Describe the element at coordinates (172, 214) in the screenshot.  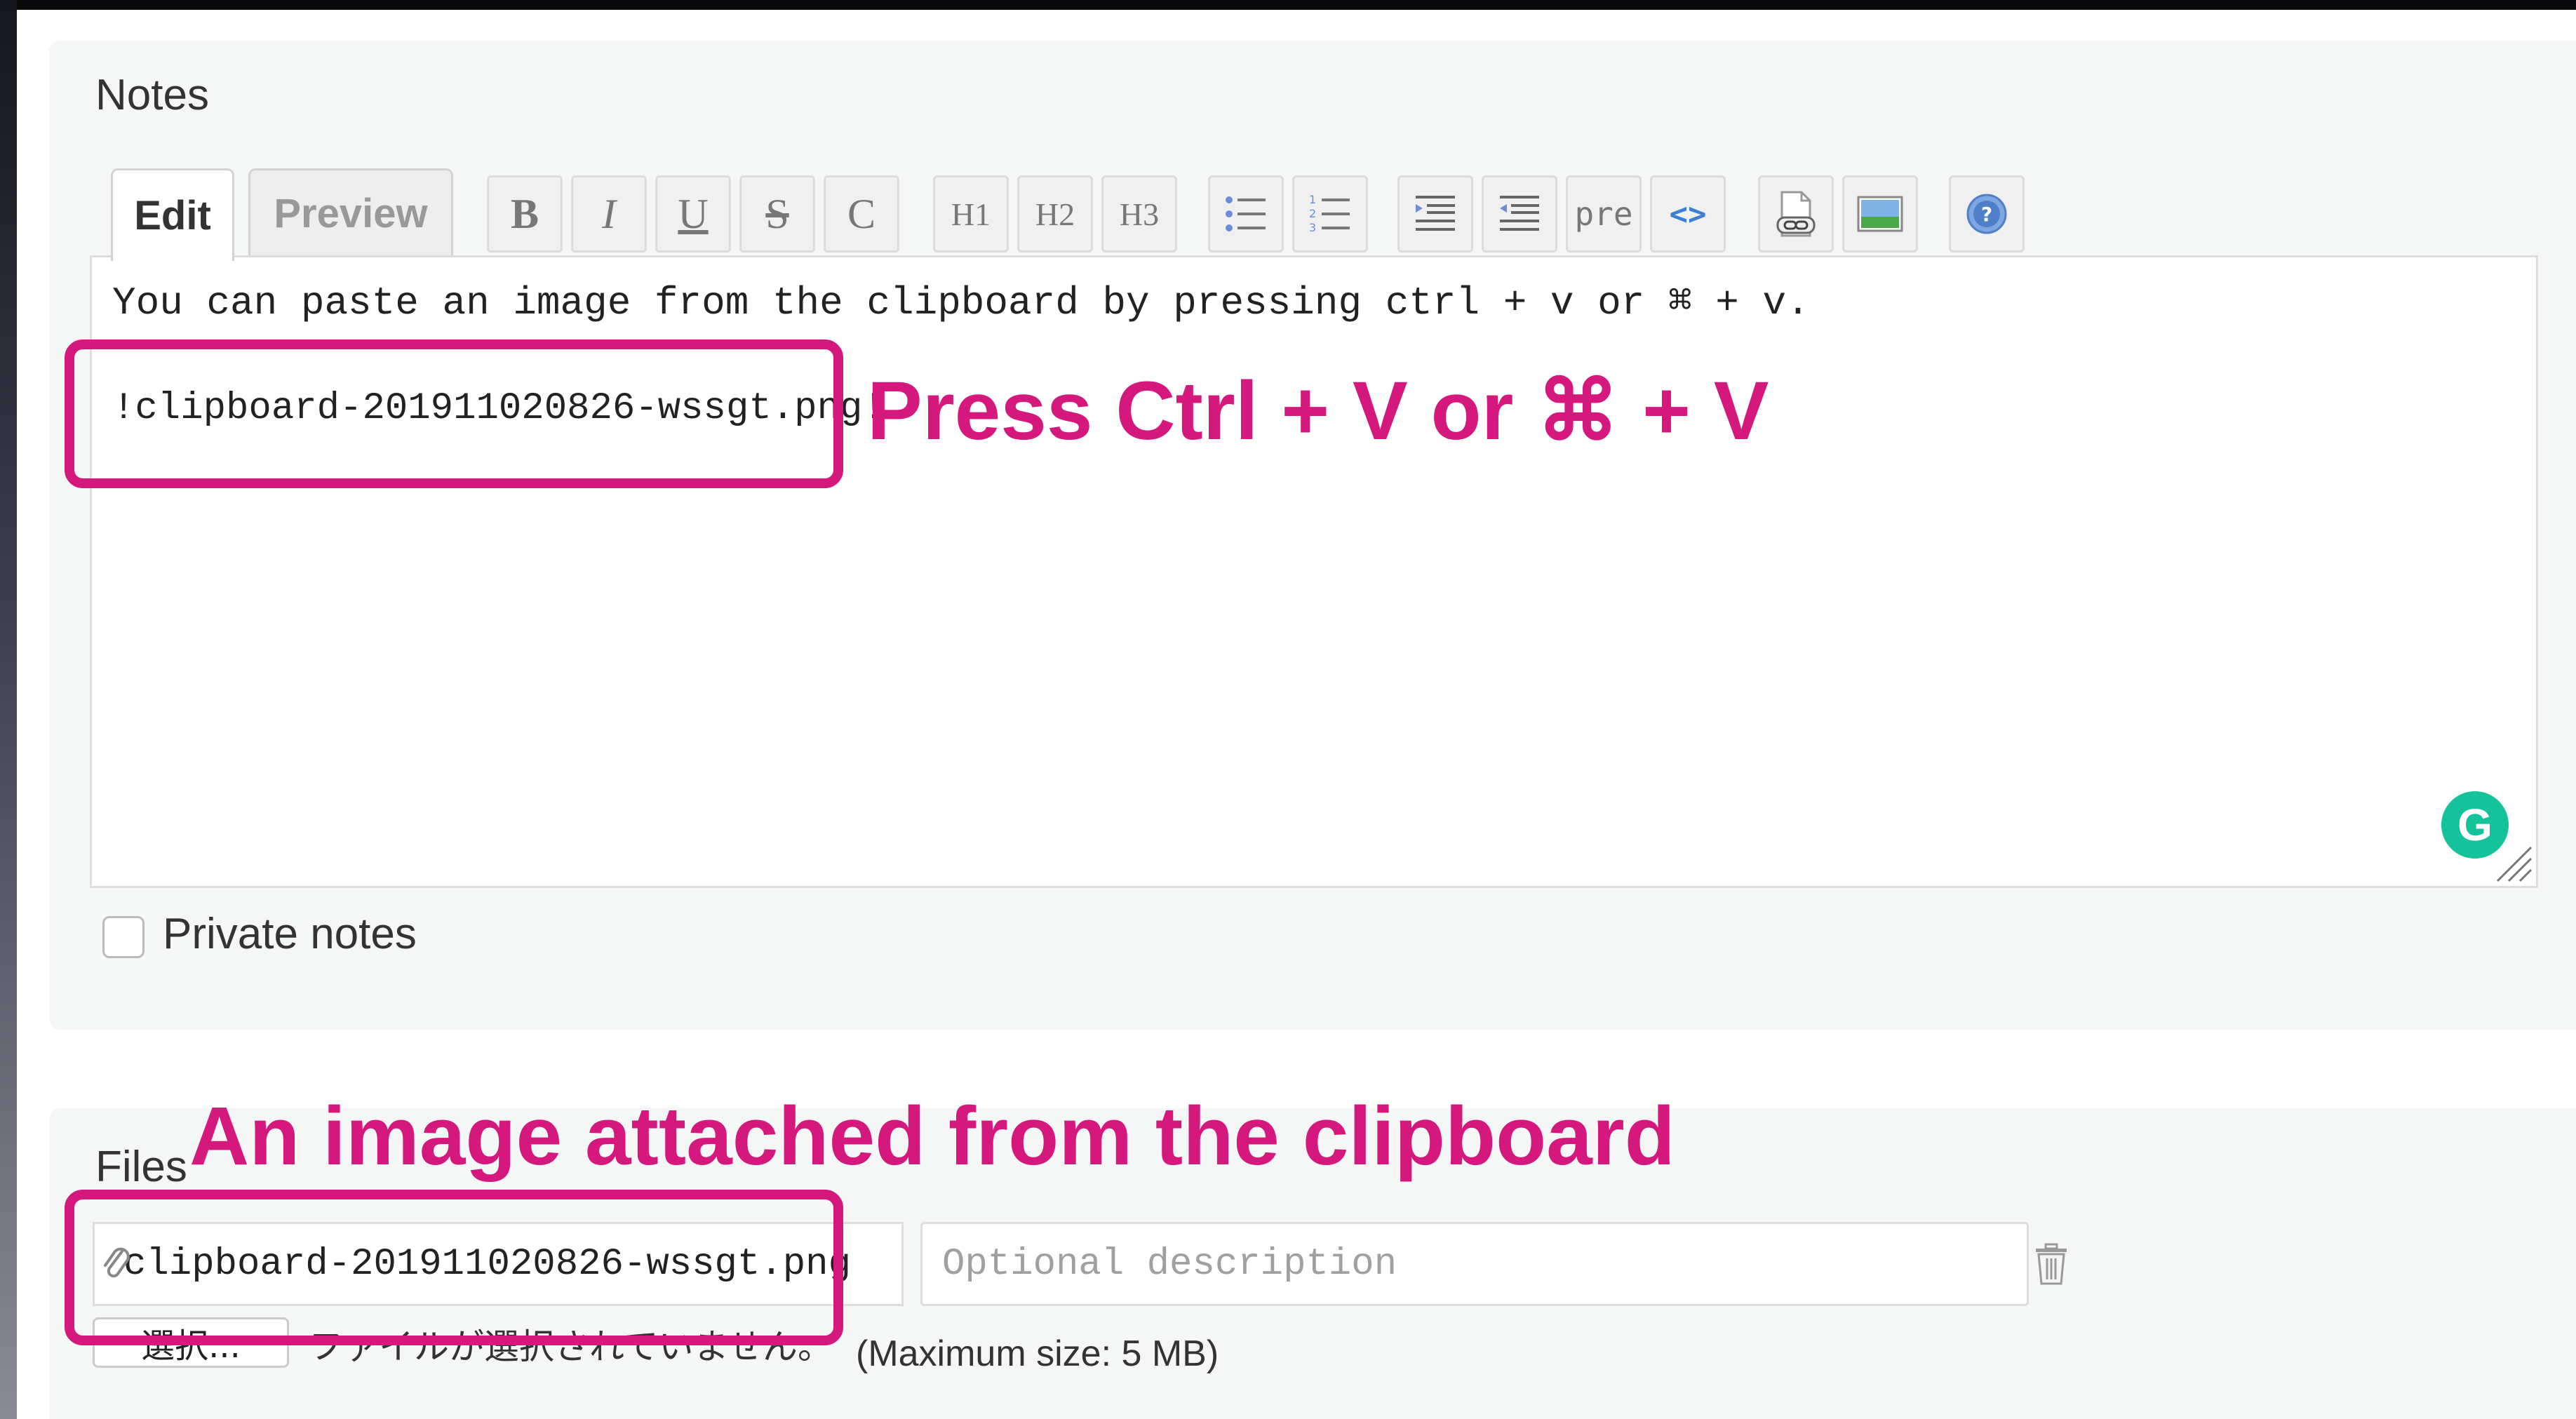
I see `tab-edit: Edit` at that location.